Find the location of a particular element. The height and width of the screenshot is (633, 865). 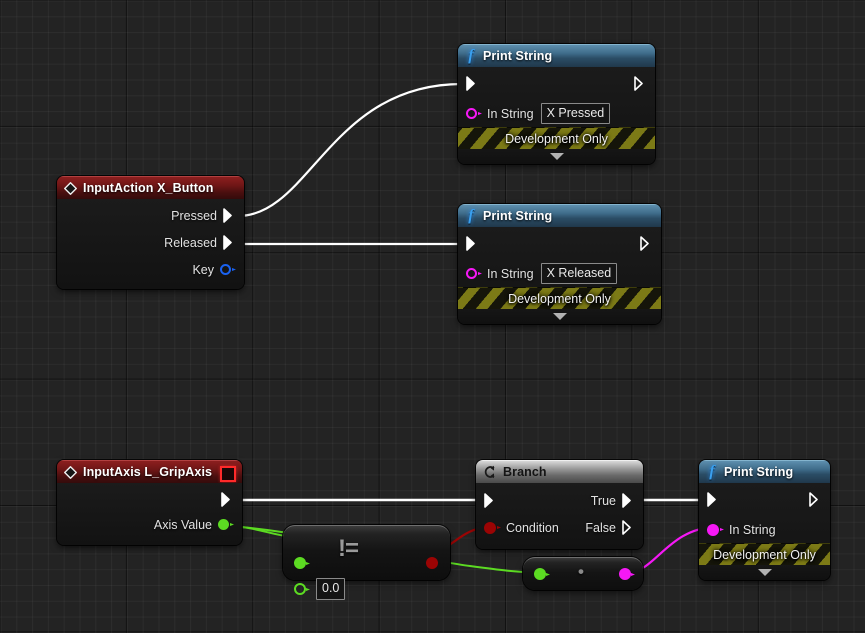

node-not-equal-float: != 0.0 is located at coordinates (366, 562).